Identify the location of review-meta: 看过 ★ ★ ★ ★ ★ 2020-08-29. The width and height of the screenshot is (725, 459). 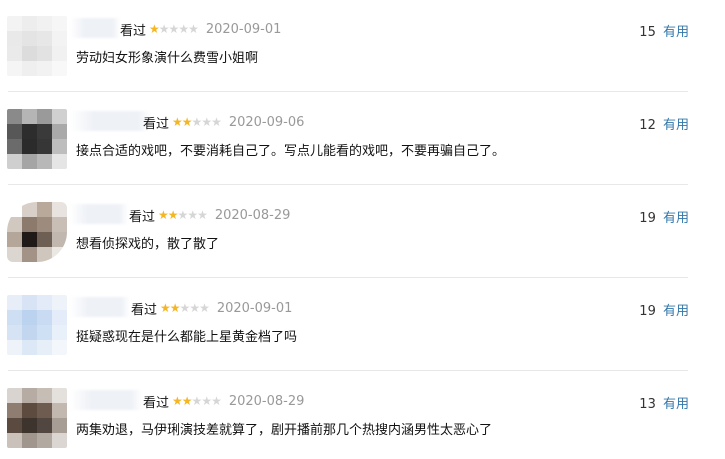
(223, 401).